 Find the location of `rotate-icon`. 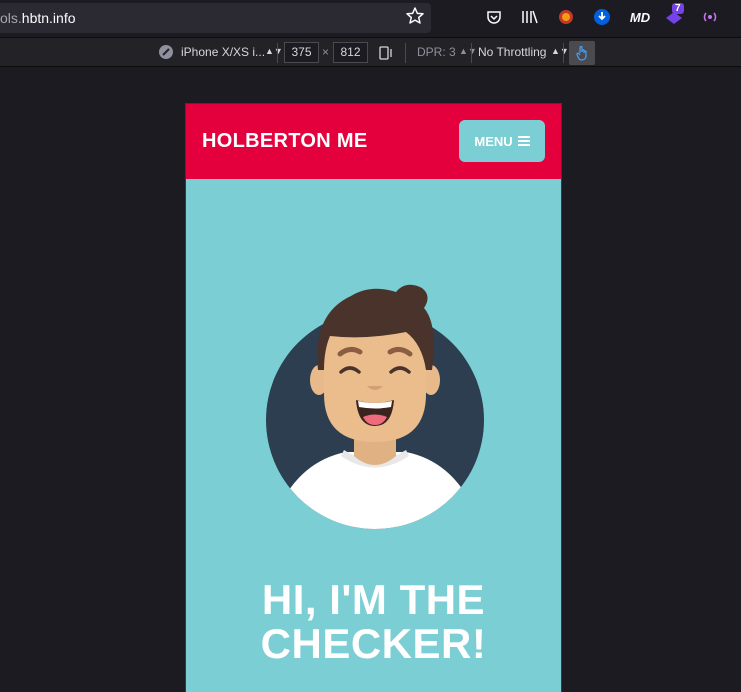

rotate-icon is located at coordinates (387, 53).